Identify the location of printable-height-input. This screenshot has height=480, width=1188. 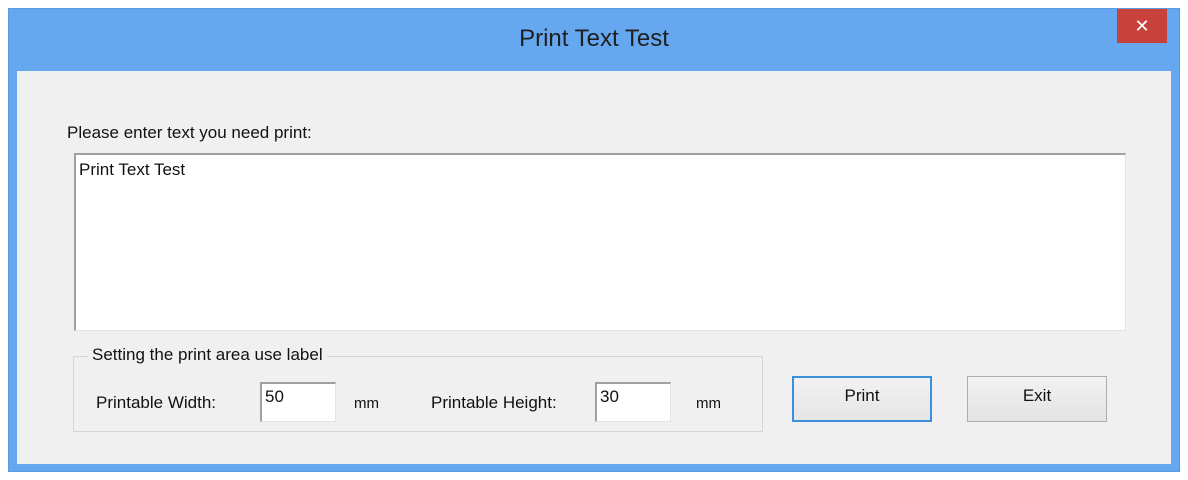
(633, 402).